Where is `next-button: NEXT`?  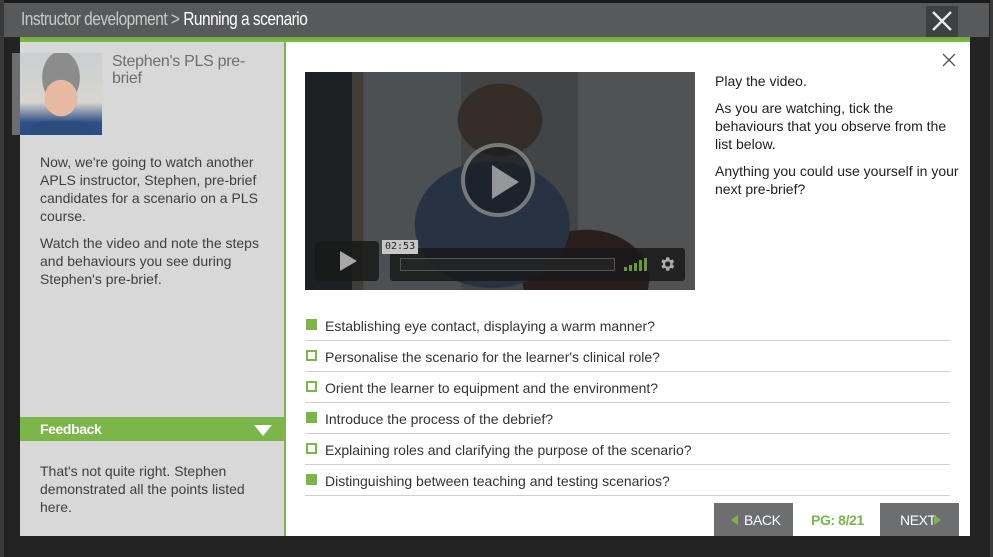
next-button: NEXT is located at coordinates (919, 519).